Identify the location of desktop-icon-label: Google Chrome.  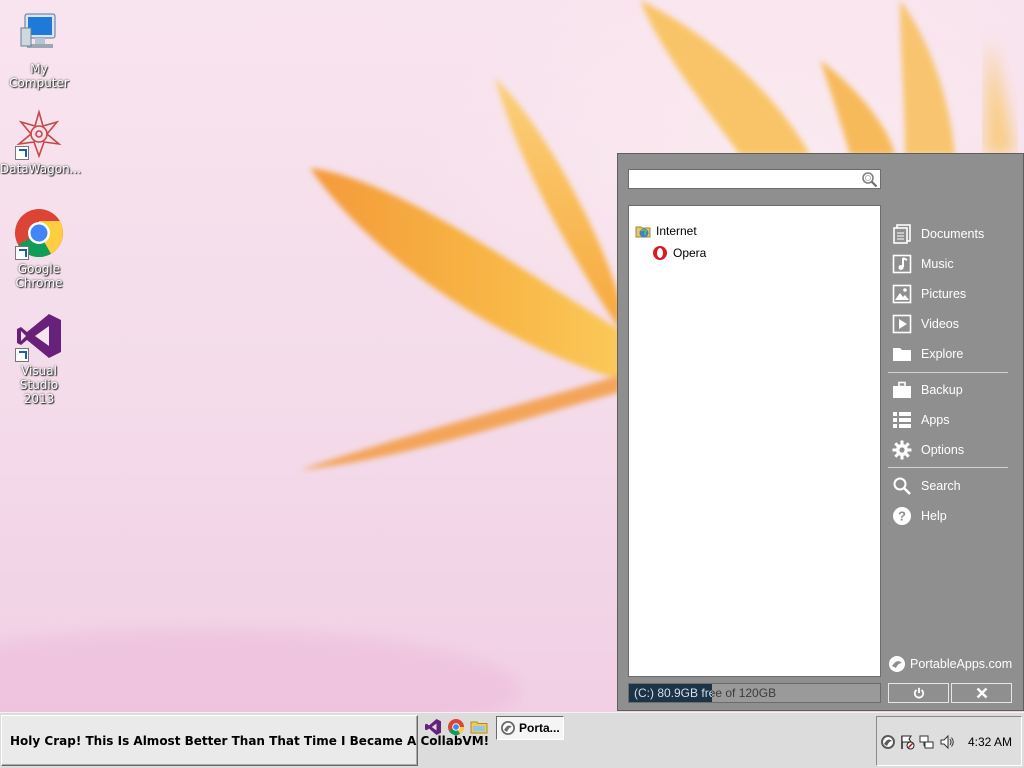
(39, 276).